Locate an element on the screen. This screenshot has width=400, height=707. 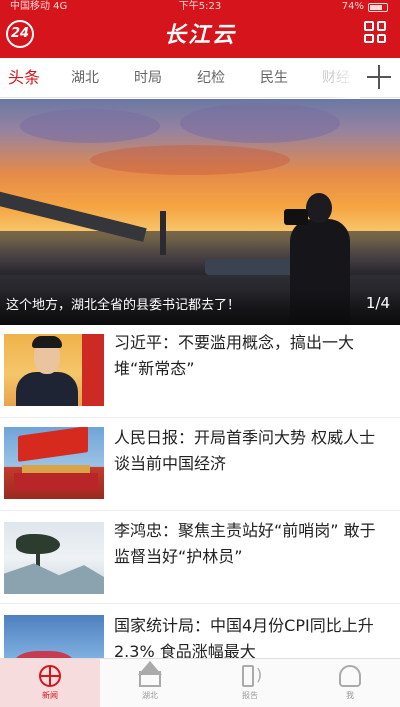
nav-label: 我 is located at coordinates (350, 695).